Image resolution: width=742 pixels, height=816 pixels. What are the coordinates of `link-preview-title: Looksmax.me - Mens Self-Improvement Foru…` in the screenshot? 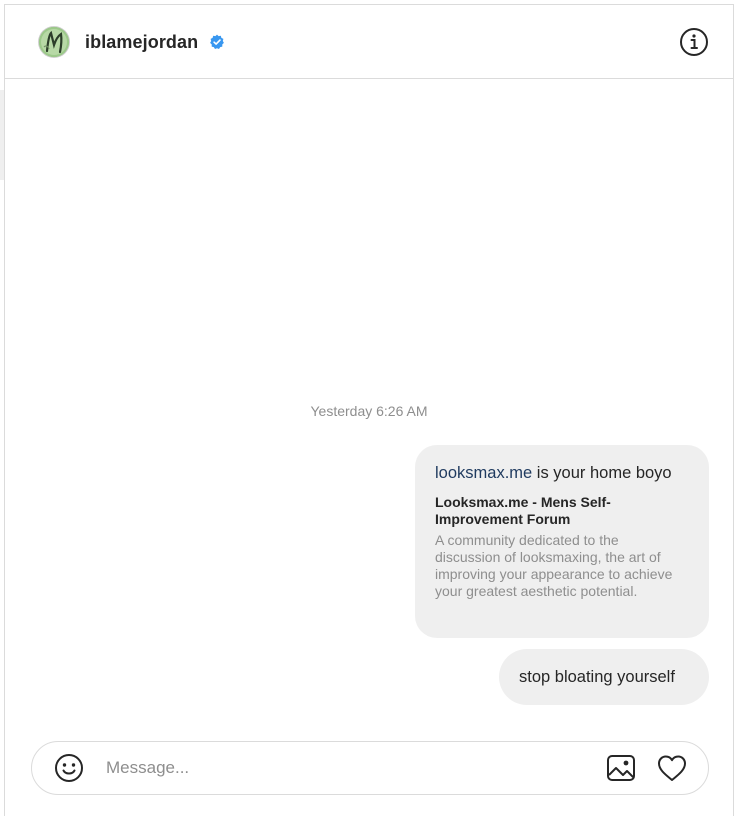 It's located at (545, 511).